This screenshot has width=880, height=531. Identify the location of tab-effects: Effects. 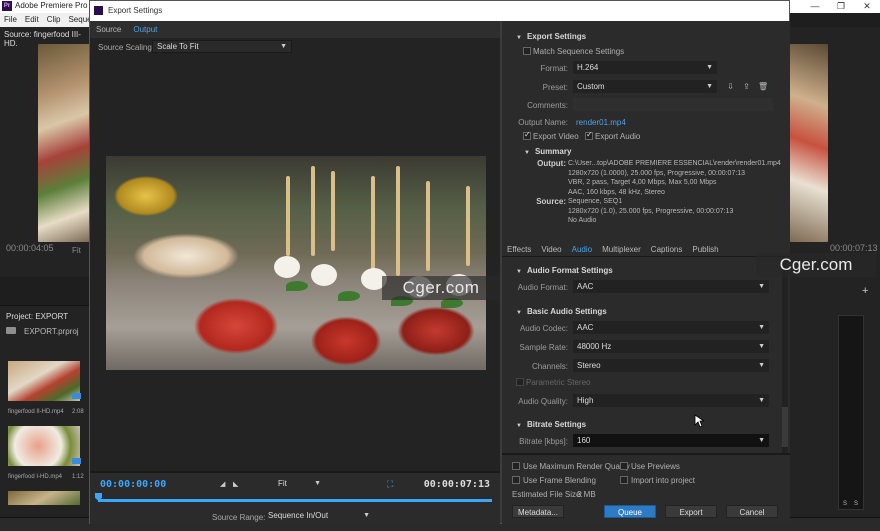
(519, 249).